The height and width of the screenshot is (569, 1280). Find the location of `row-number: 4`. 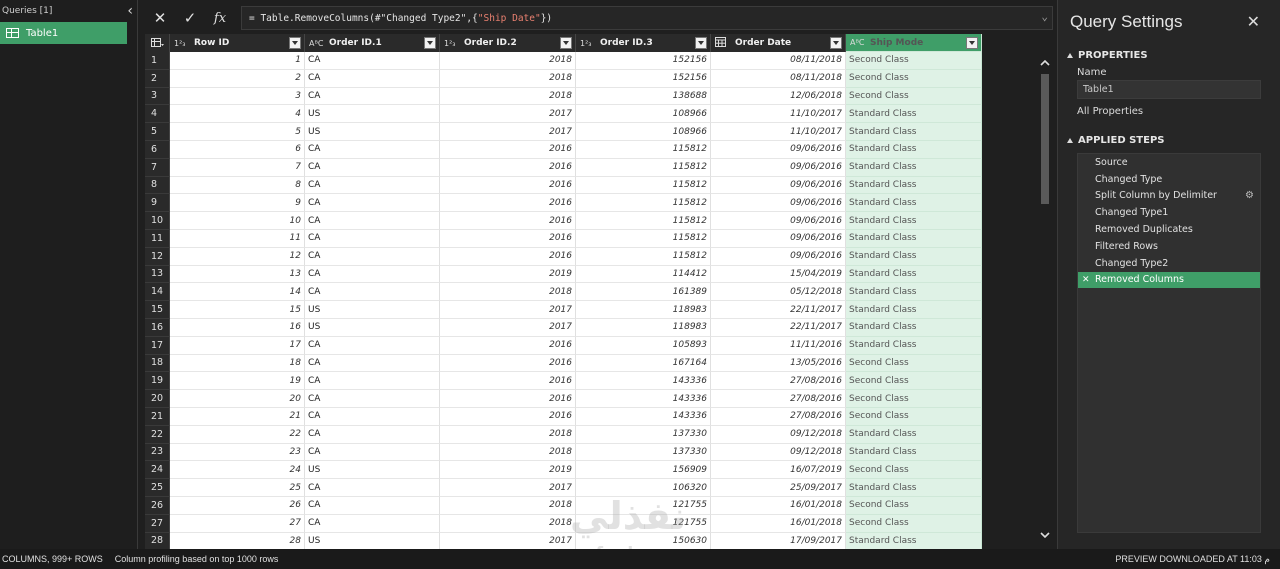

row-number: 4 is located at coordinates (157, 114).